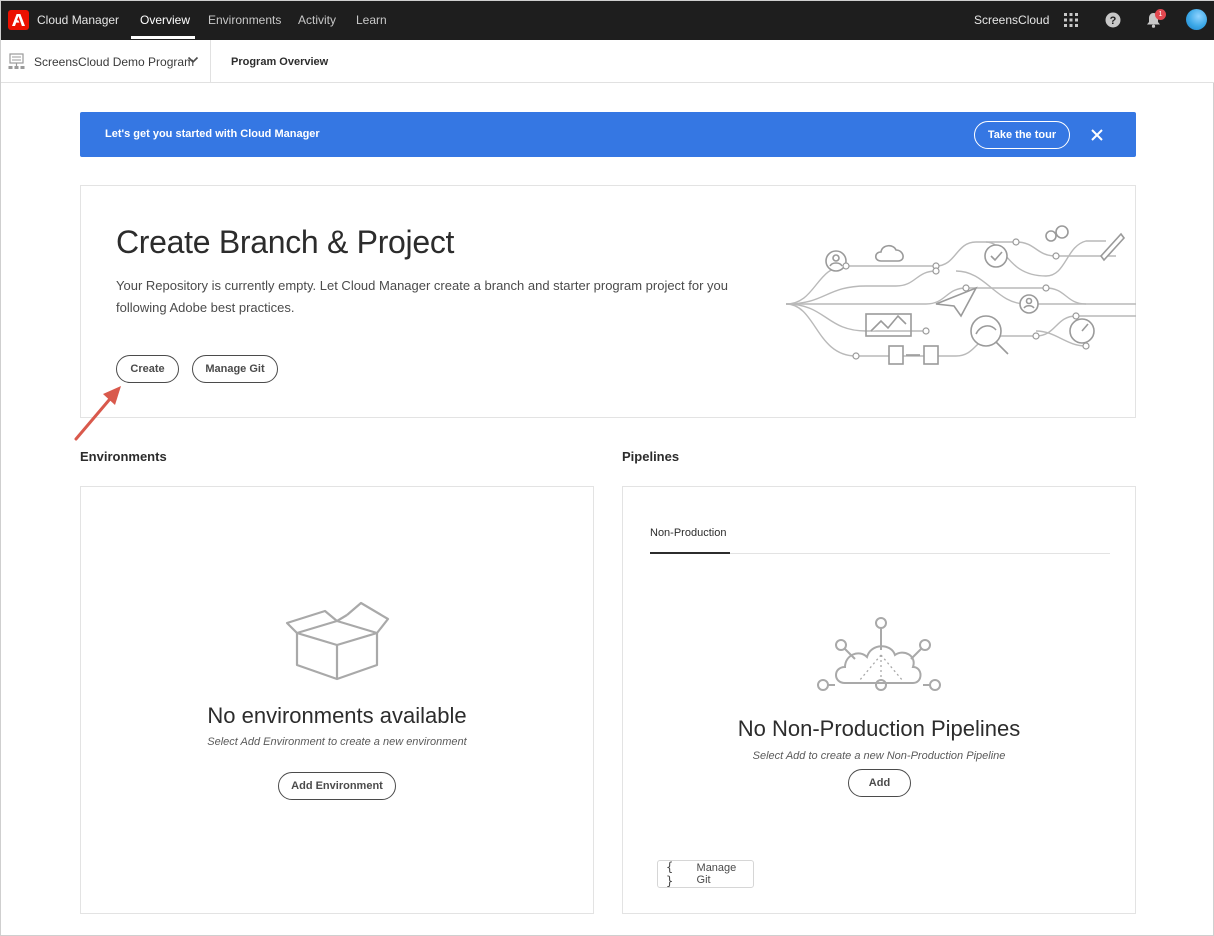 Image resolution: width=1214 pixels, height=936 pixels. Describe the element at coordinates (1097, 135) in the screenshot. I see `close-icon` at that location.